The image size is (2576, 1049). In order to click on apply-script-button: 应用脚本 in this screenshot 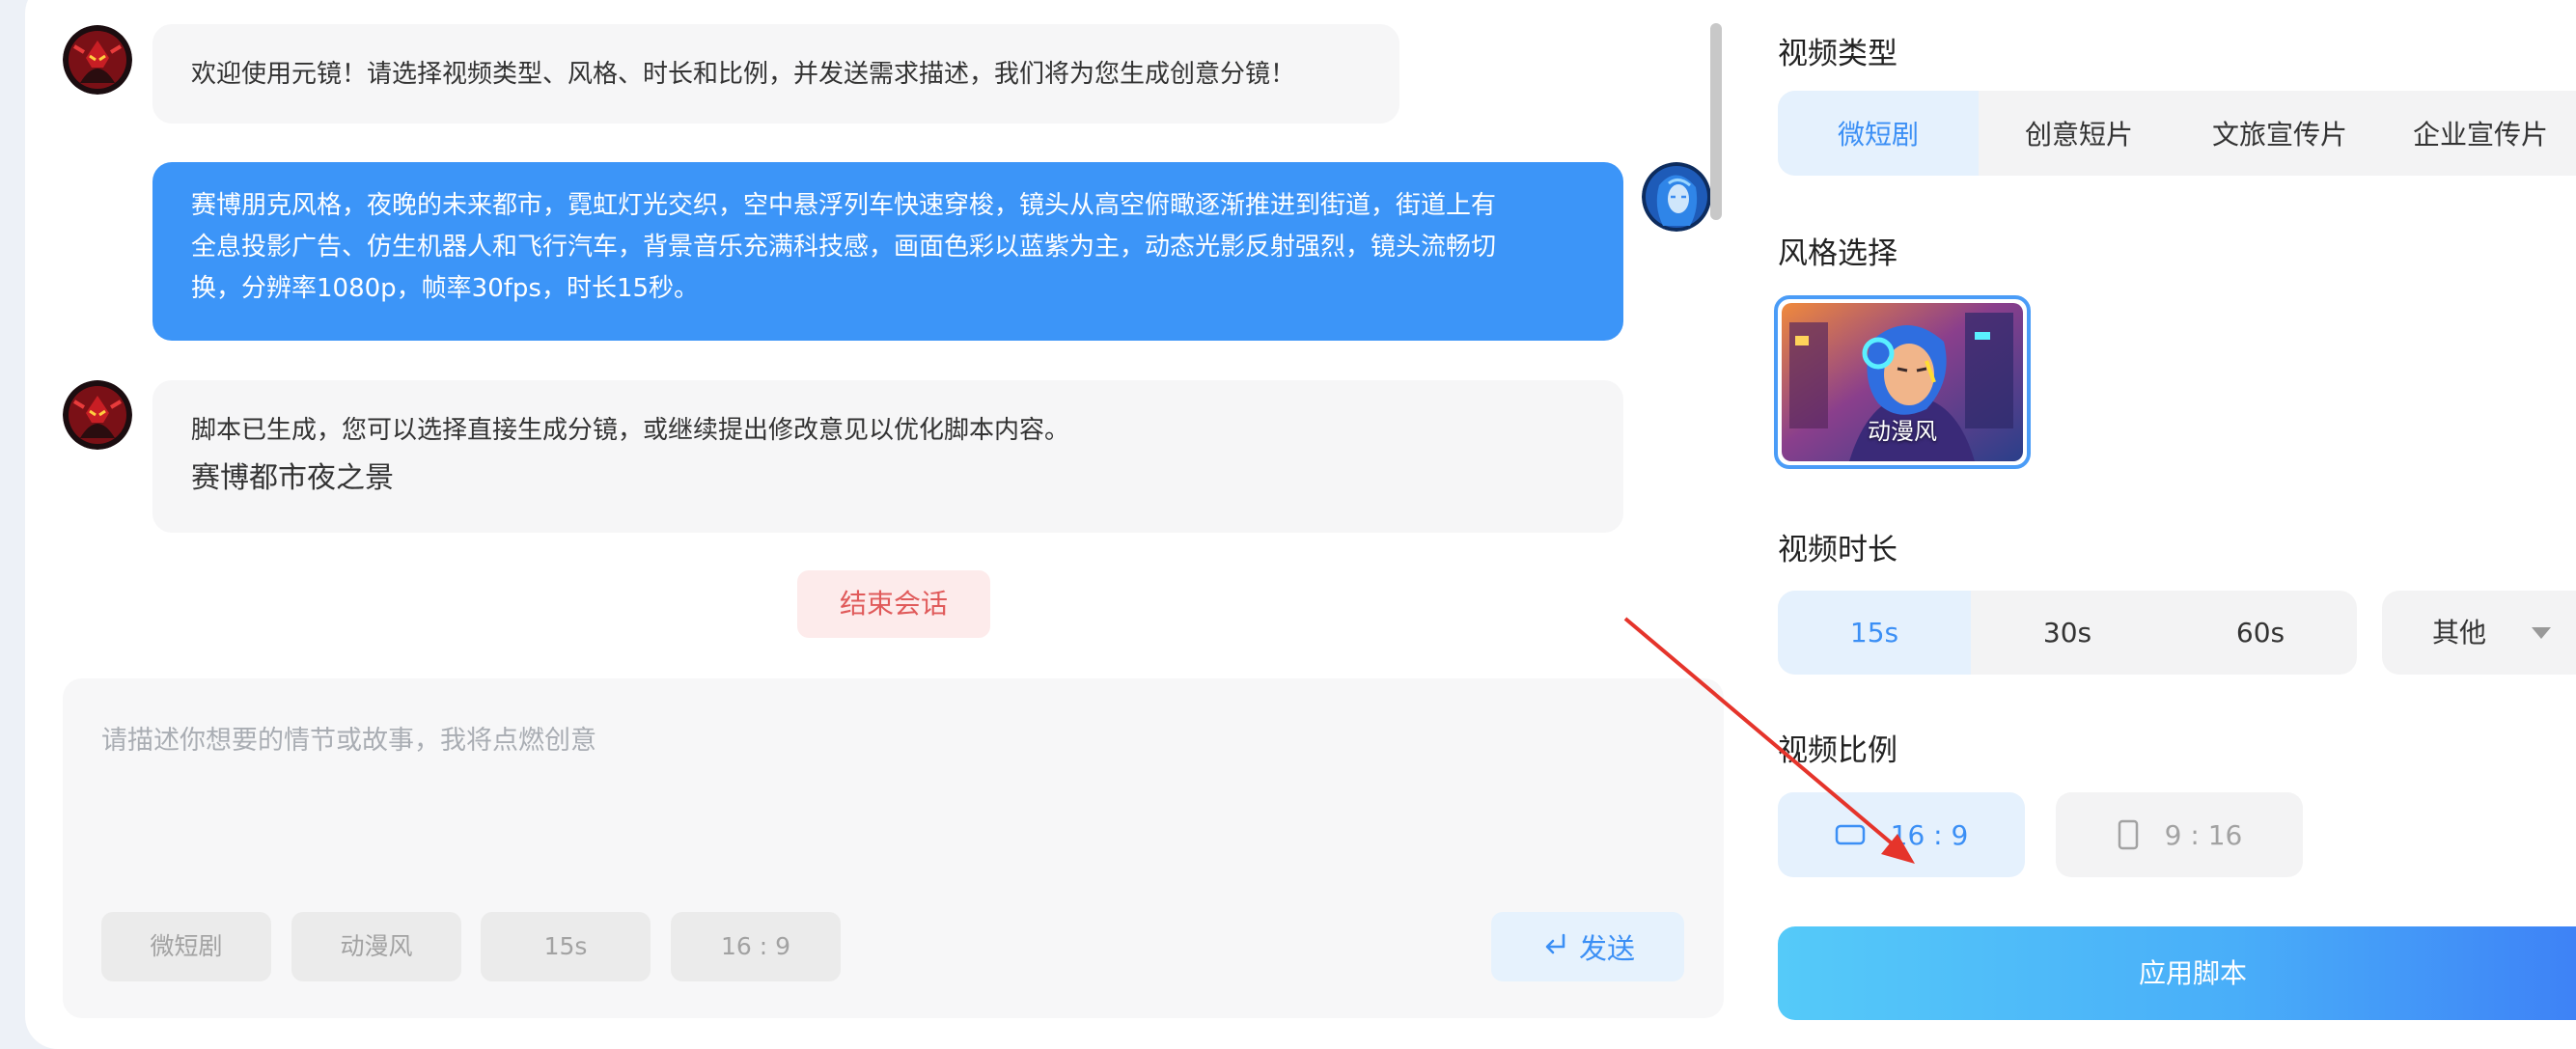, I will do `click(2177, 973)`.